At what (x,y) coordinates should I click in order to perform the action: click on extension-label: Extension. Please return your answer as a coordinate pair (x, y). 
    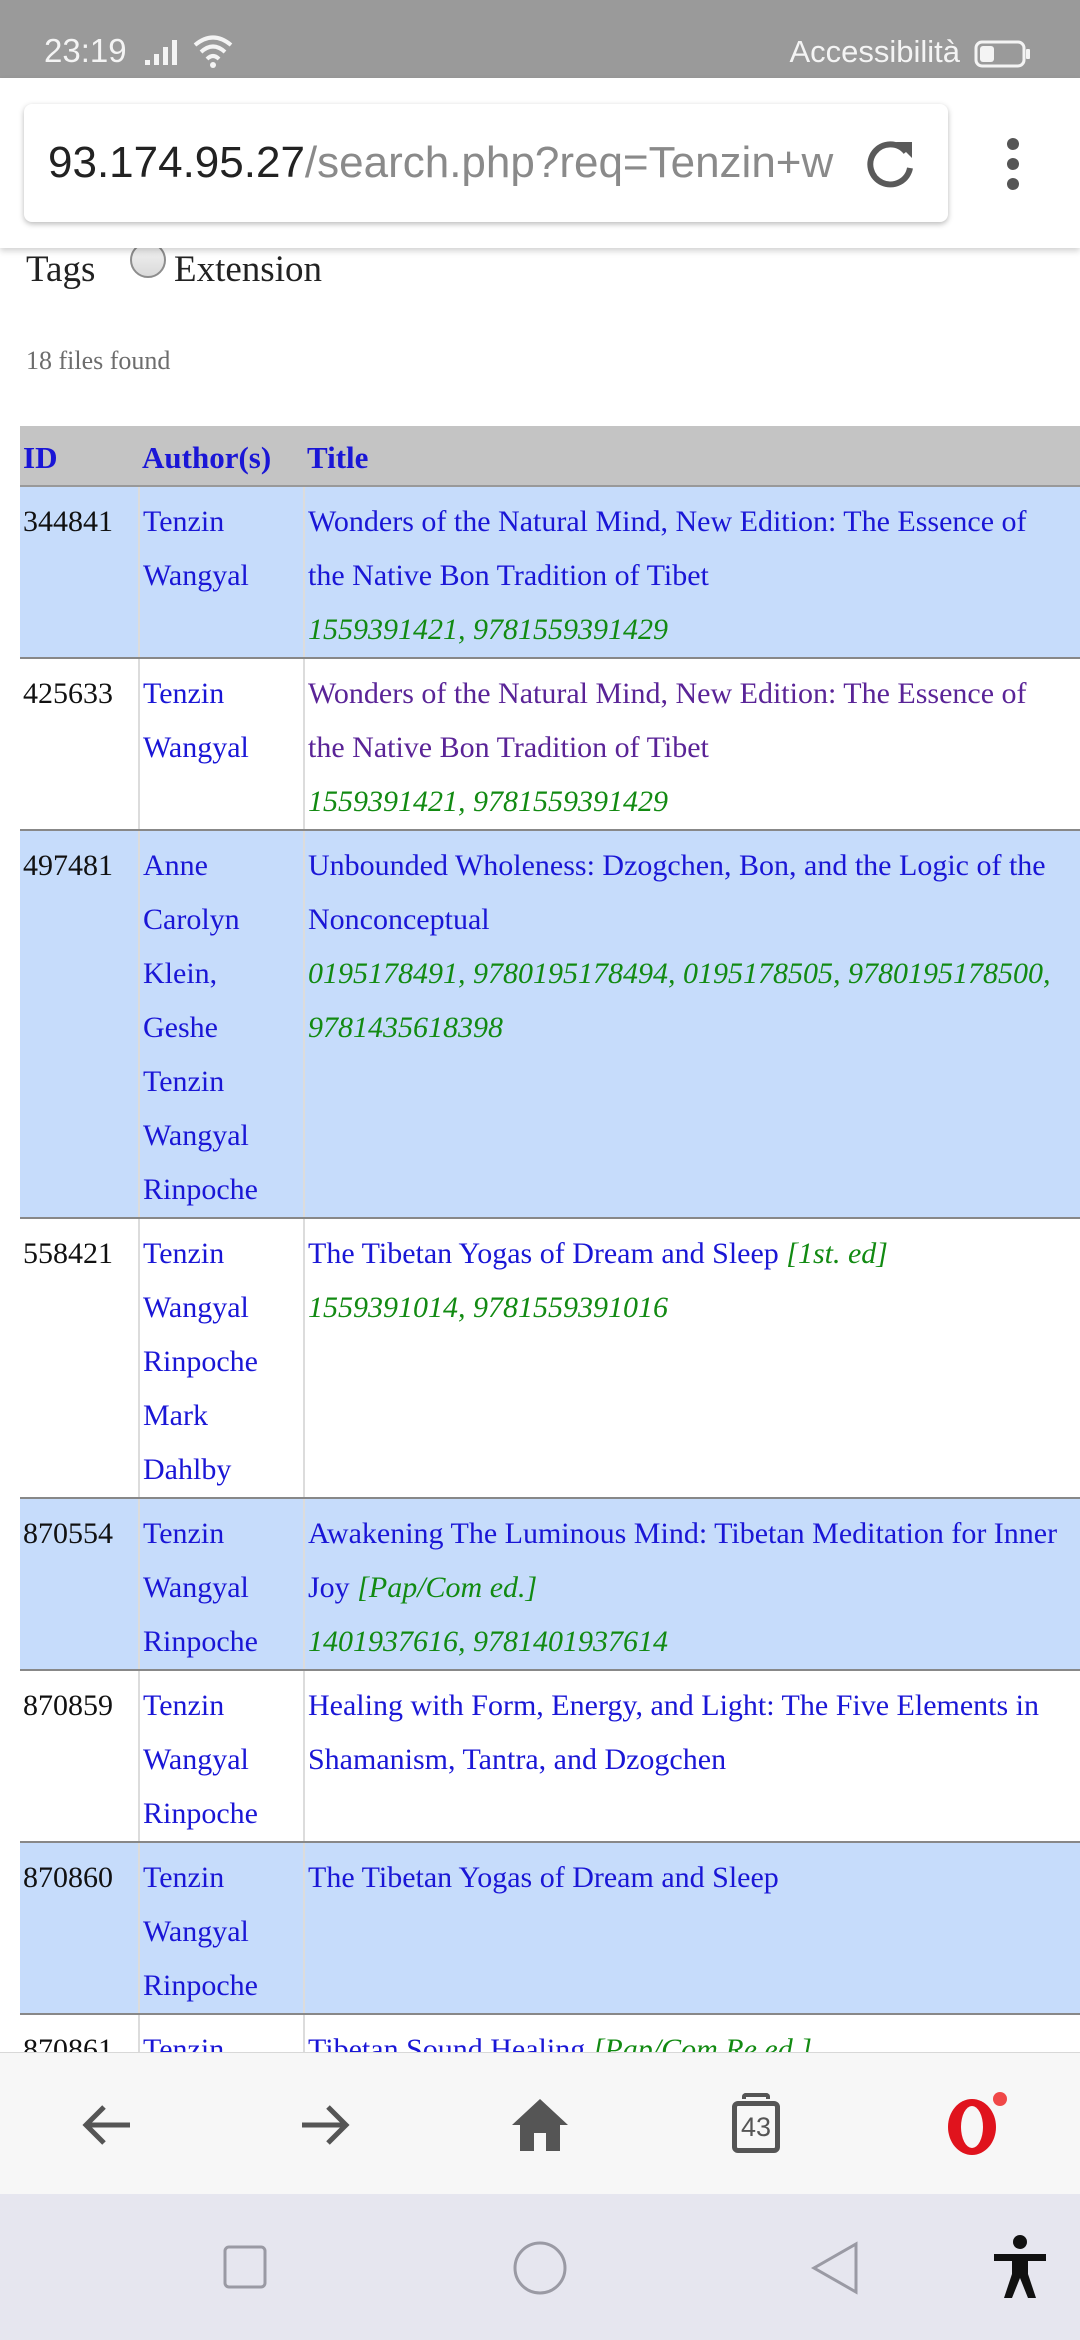
    Looking at the image, I should click on (248, 269).